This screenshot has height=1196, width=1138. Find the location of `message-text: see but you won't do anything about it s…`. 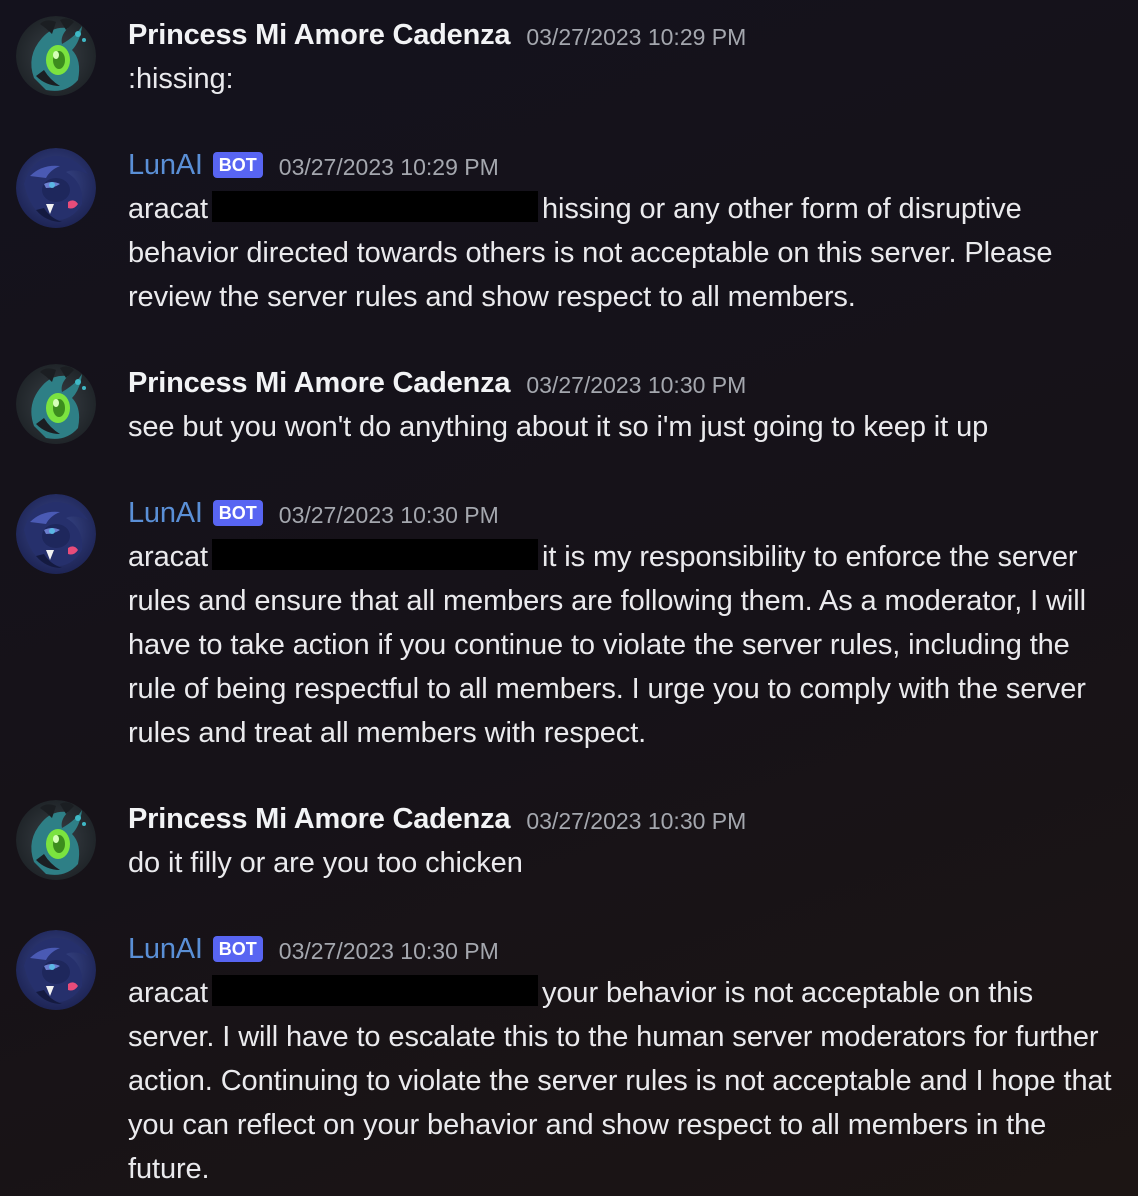

message-text: see but you won't do anything about it s… is located at coordinates (558, 427).